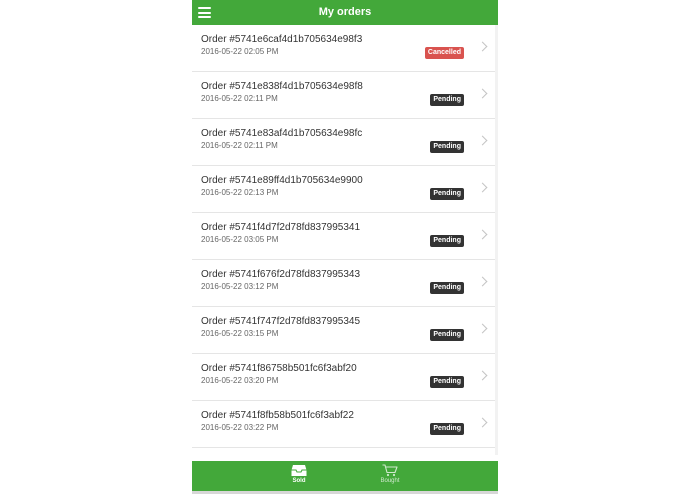 This screenshot has height=494, width=695. What do you see at coordinates (444, 53) in the screenshot?
I see `status-badge: Cancelled` at bounding box center [444, 53].